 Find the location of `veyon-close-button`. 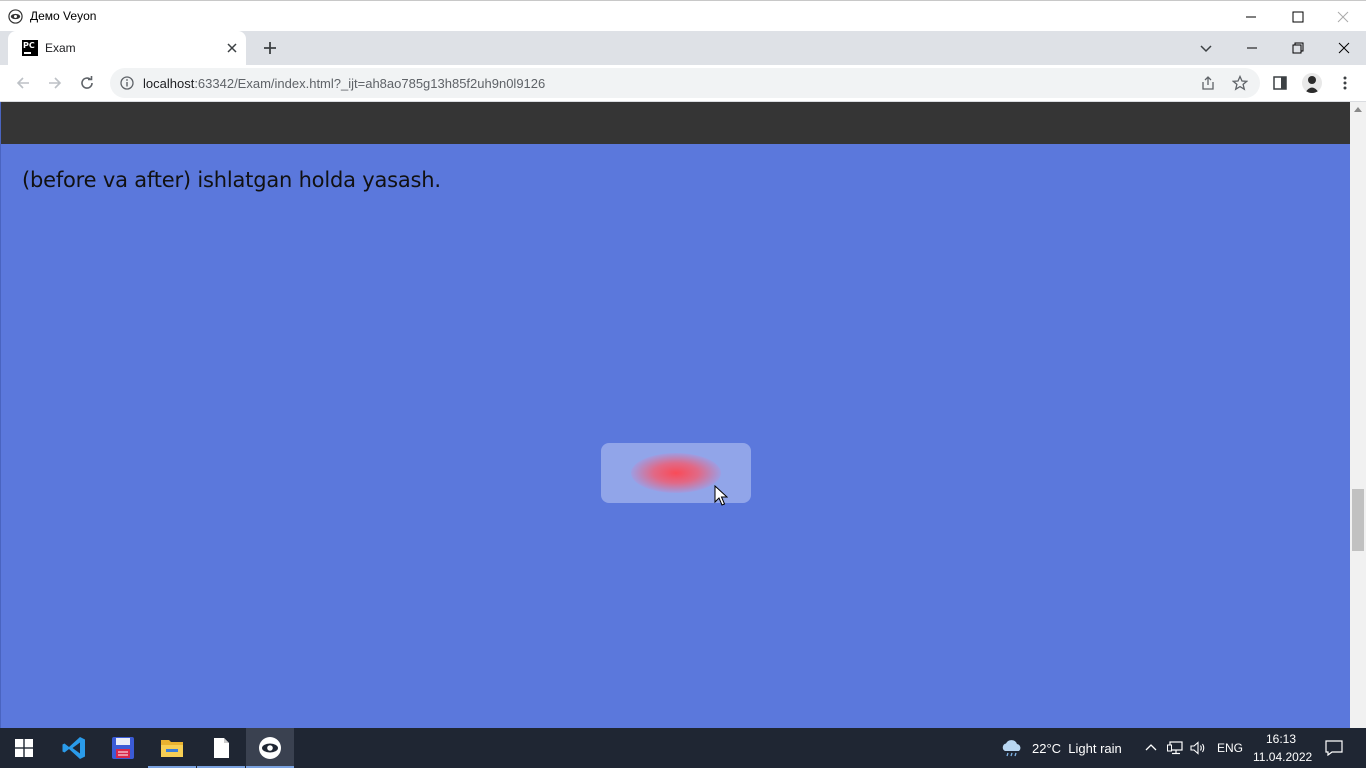

veyon-close-button is located at coordinates (1343, 16).